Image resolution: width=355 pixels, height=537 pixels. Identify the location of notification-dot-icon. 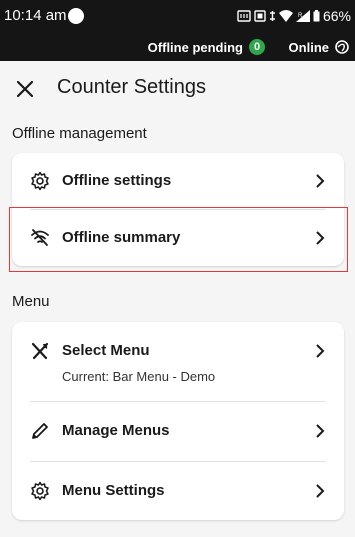
(76, 16).